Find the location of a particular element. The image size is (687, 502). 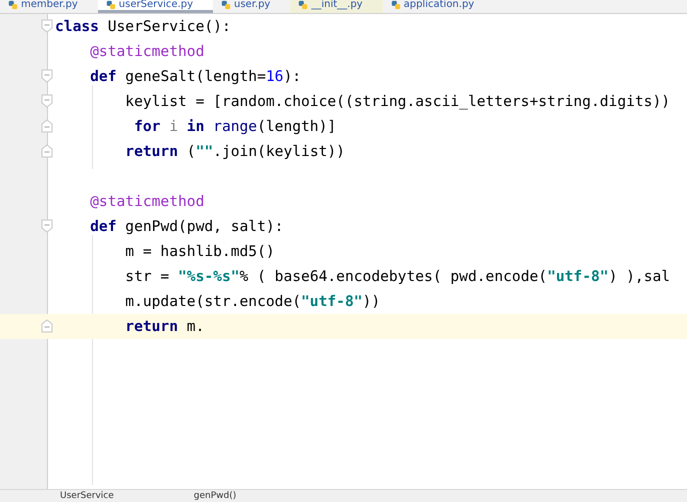

code-line: keylist = [random.choice((string.ascii_letters+string.digits)) is located at coordinates (397, 101).